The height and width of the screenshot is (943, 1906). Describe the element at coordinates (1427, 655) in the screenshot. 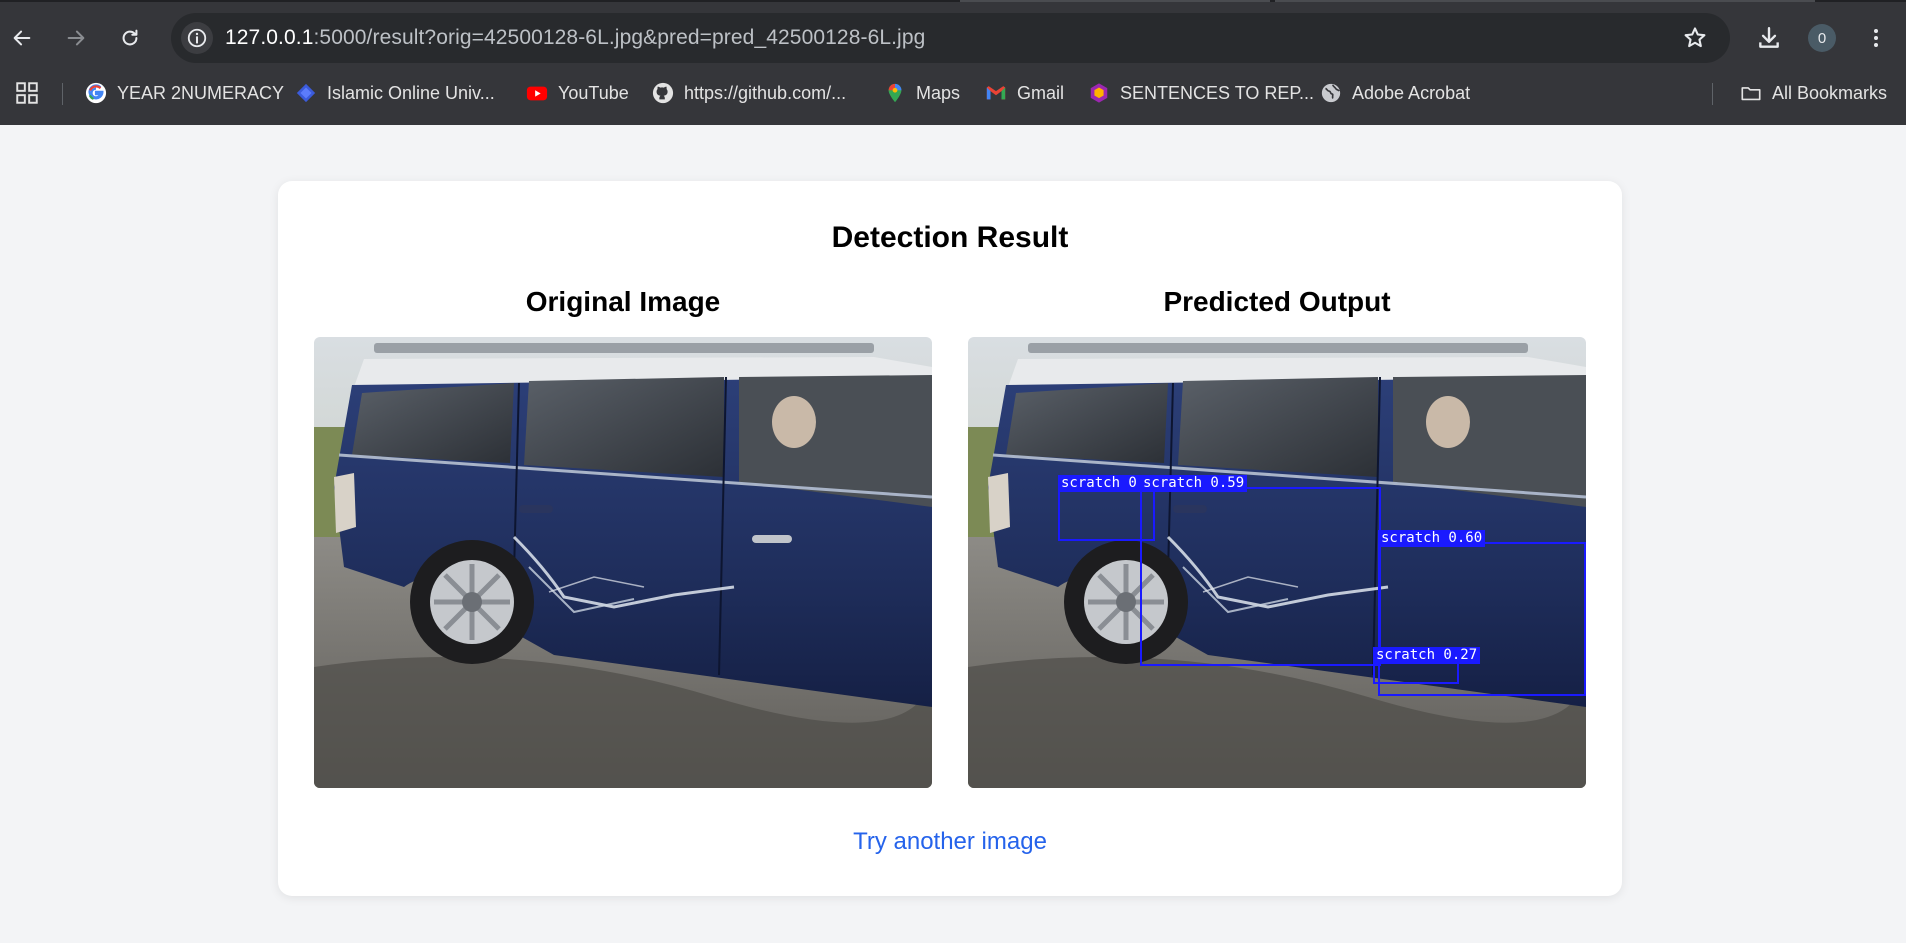

I see `detection-label: scratch 0.27` at that location.